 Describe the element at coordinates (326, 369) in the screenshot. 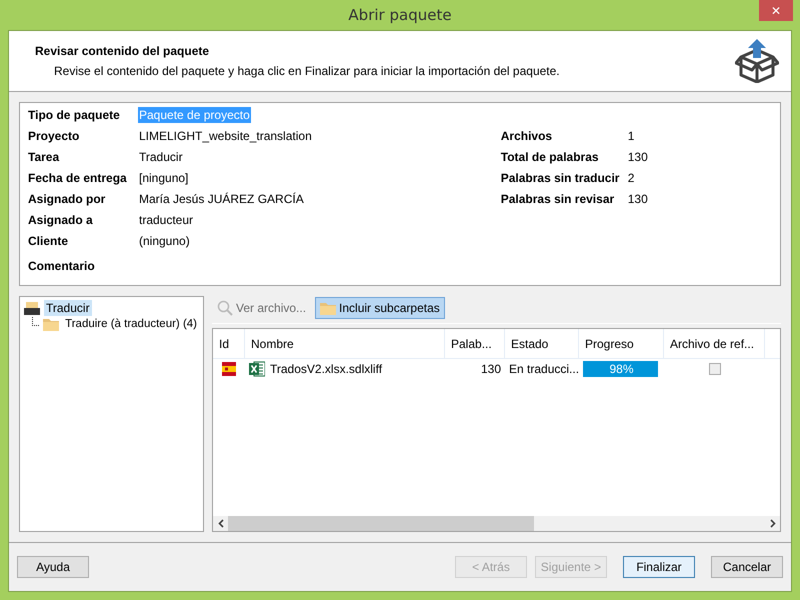

I see `file-name: TradosV2.xlsx.sdlxliff` at that location.